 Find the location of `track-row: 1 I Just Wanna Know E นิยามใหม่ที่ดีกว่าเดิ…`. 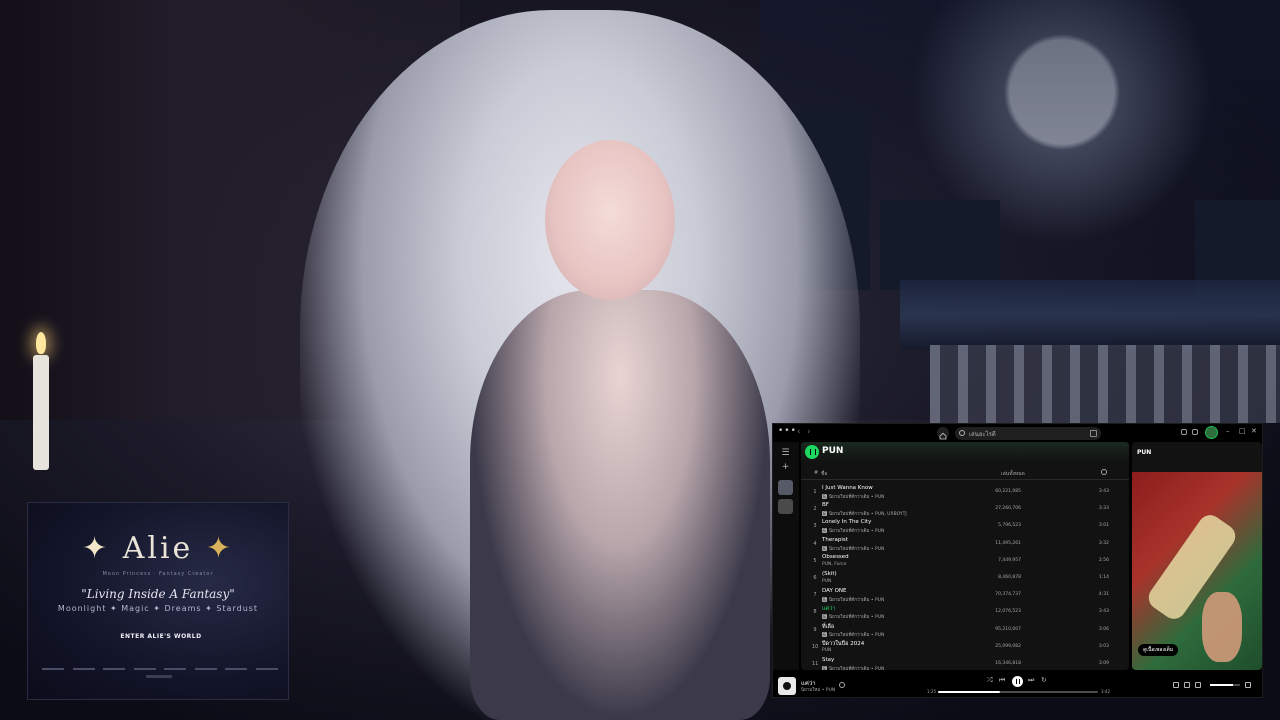

track-row: 1 I Just Wanna Know E นิยามใหม่ที่ดีกว่าเดิ… is located at coordinates (965, 492).